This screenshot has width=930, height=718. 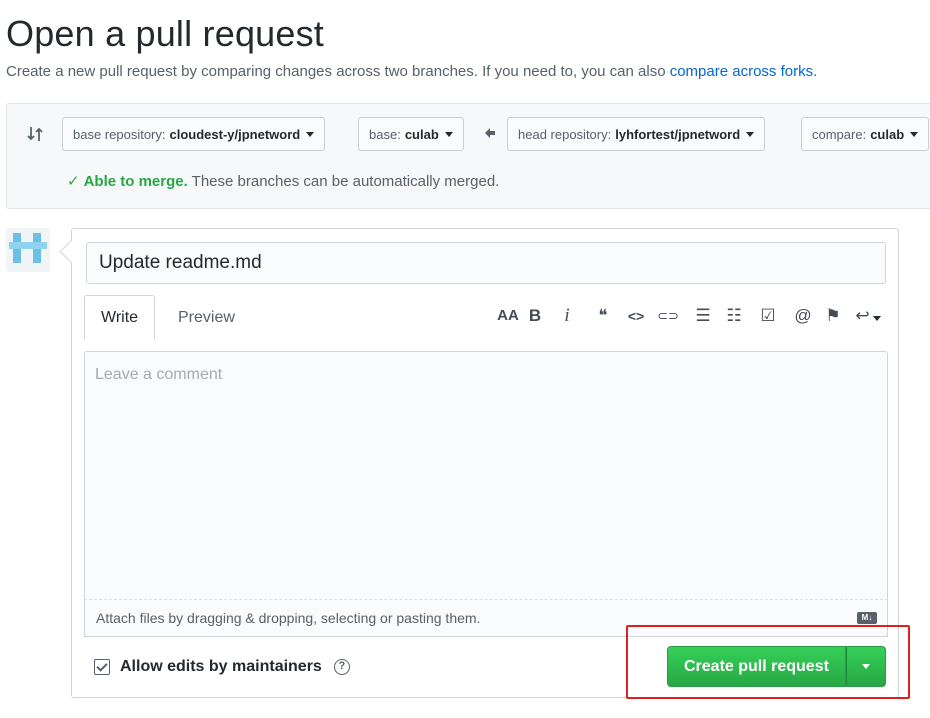 What do you see at coordinates (119, 134) in the screenshot?
I see `base-repository-prefix: base repository:` at bounding box center [119, 134].